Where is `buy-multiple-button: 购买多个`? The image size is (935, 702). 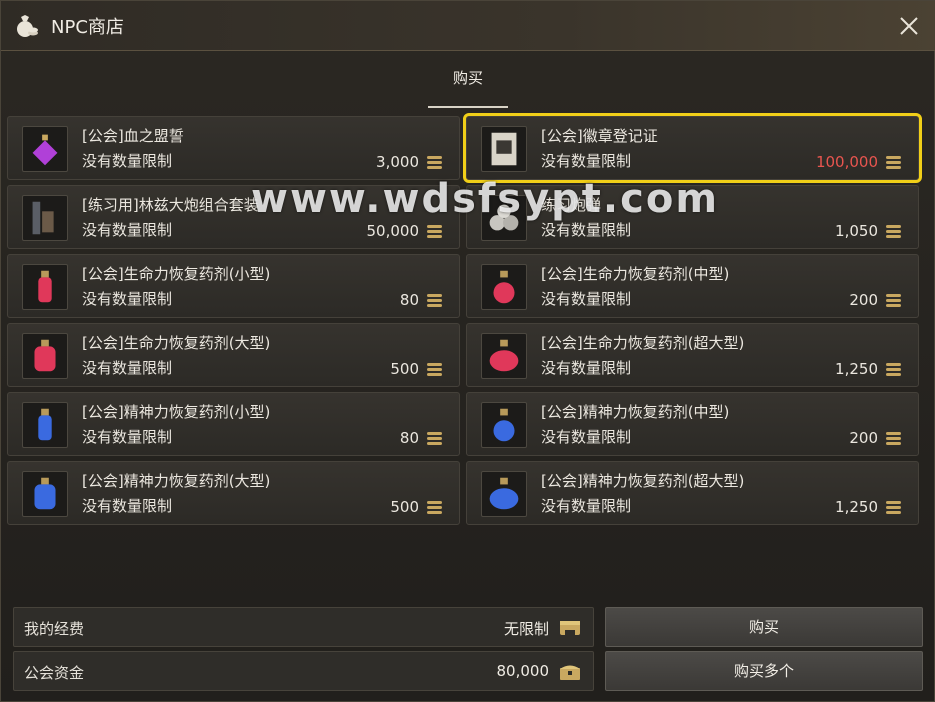
buy-multiple-button: 购买多个 is located at coordinates (764, 671).